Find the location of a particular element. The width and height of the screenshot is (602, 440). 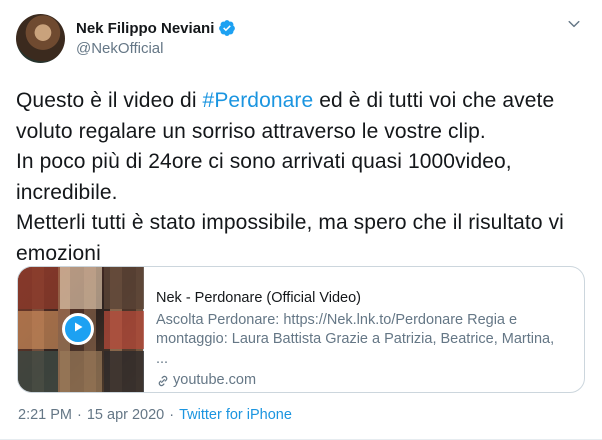

author-names: Nek Filippo Neviani @NekOfficial is located at coordinates (156, 38).